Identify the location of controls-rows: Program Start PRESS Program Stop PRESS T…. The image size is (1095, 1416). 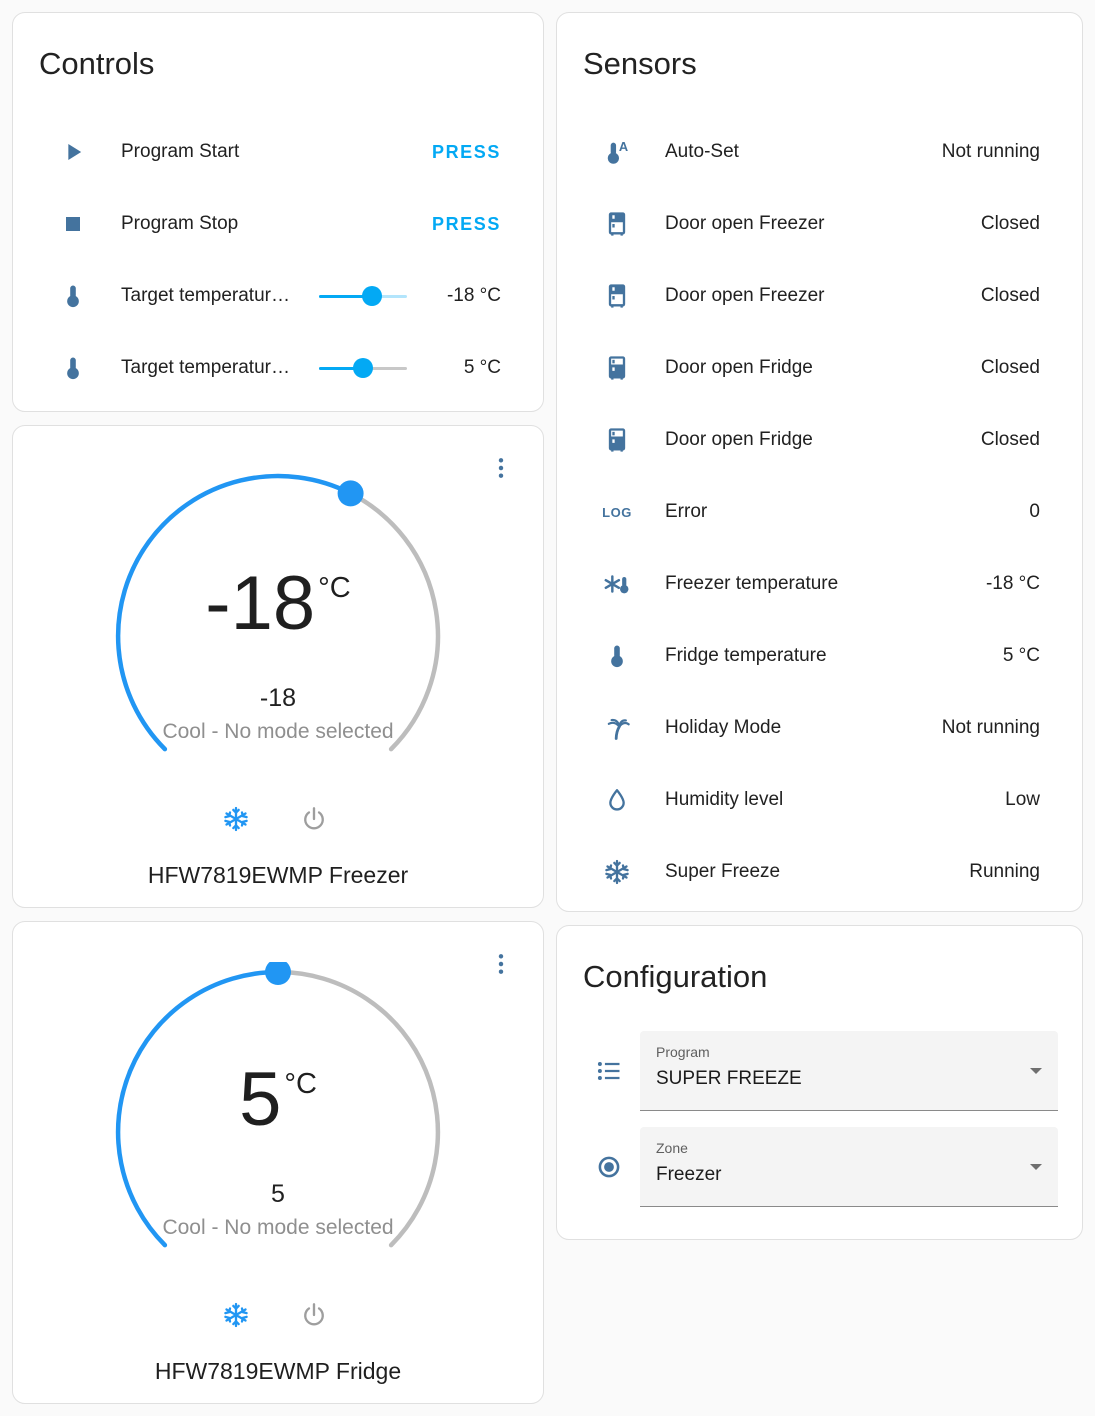
(278, 260).